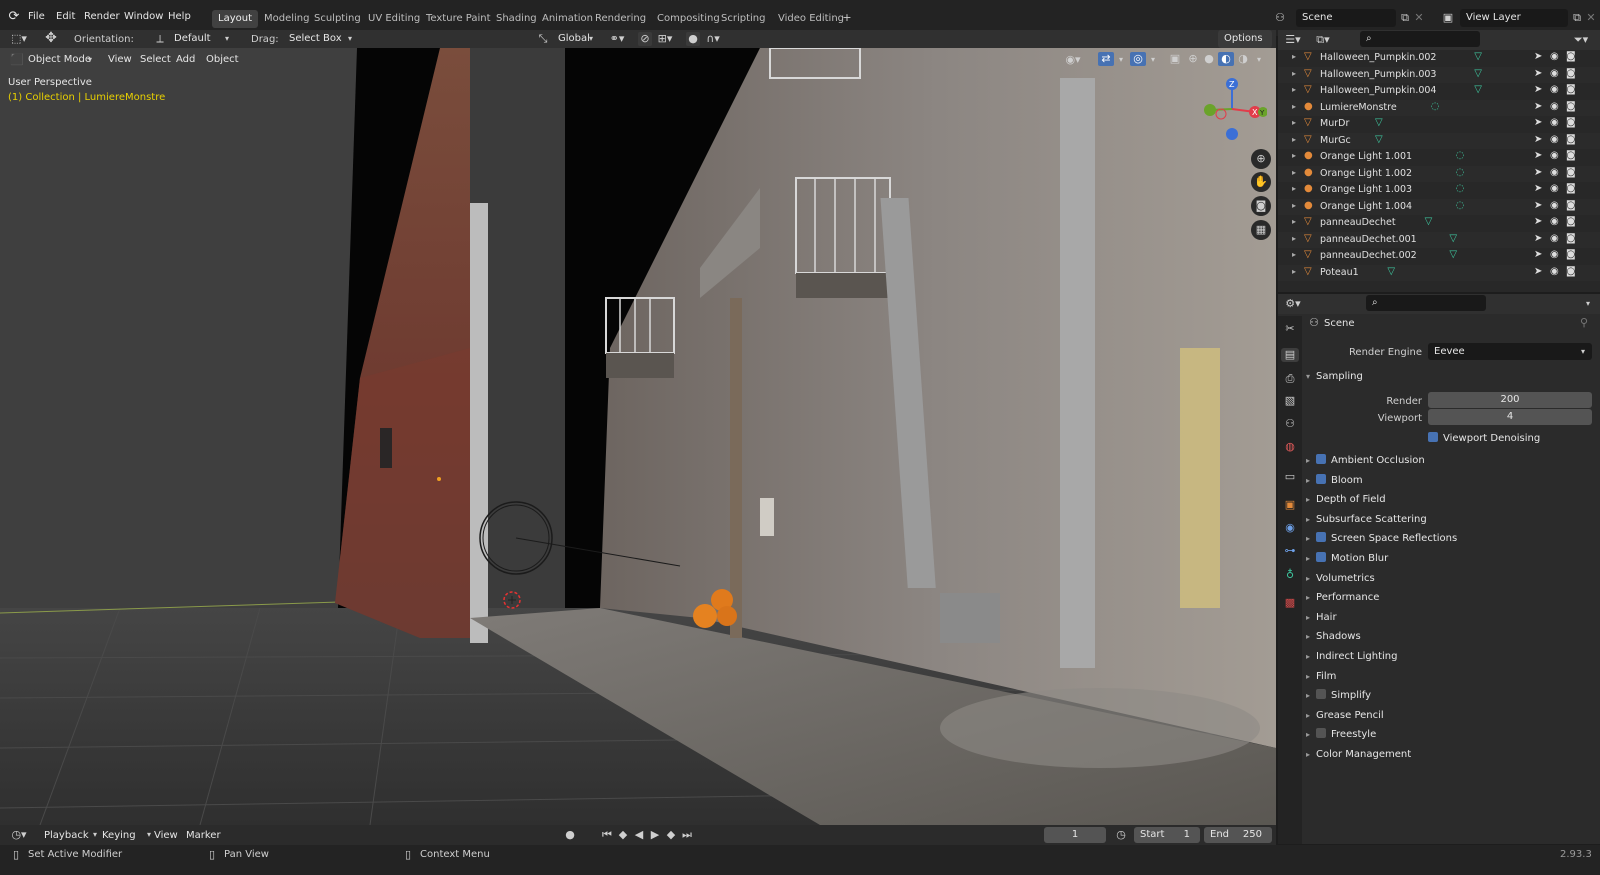  What do you see at coordinates (1290, 603) in the screenshot?
I see `texture-tab-icon: ▩` at bounding box center [1290, 603].